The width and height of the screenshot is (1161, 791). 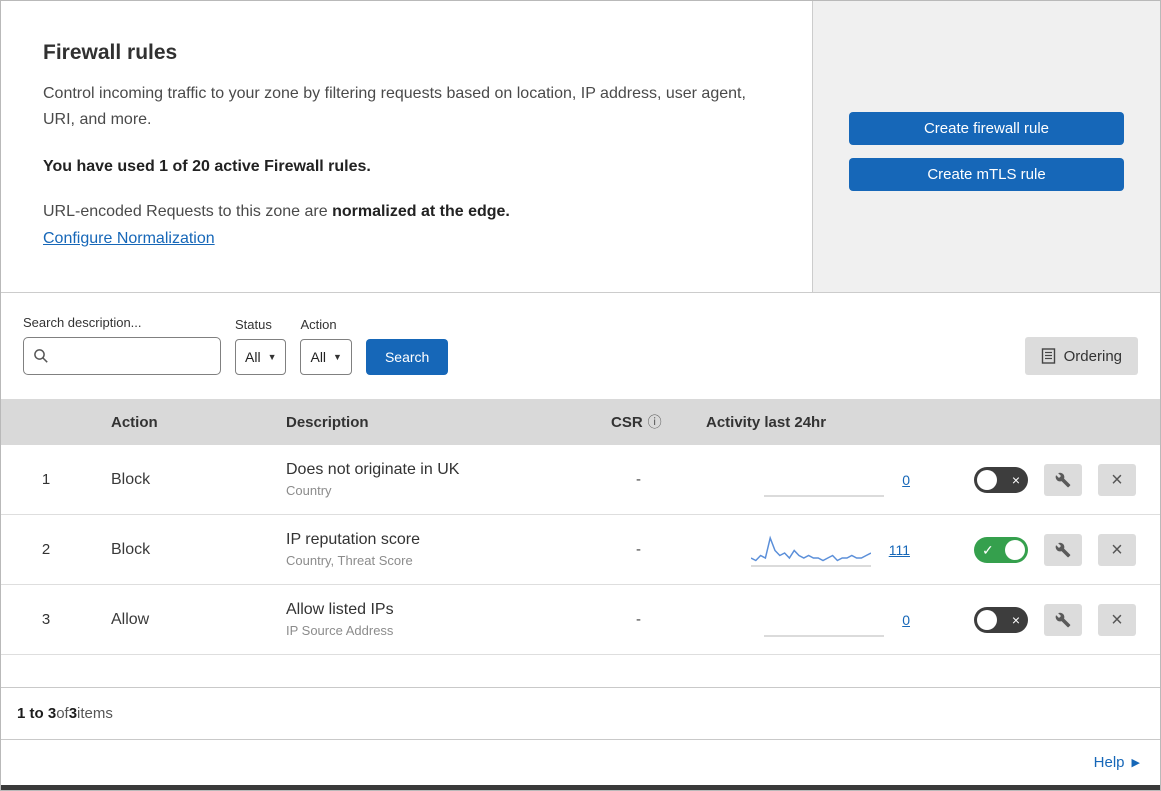 I want to click on column-header-action: Action, so click(x=134, y=422).